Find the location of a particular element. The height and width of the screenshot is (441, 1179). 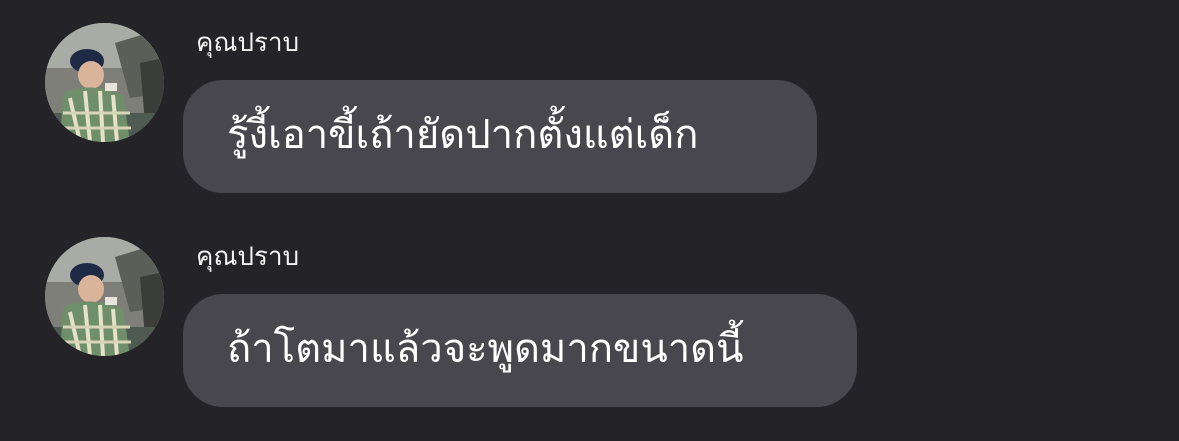

message-bubble: ถ้าโตมาแล้วจะพูดมากขนาดนี้ is located at coordinates (520, 350).